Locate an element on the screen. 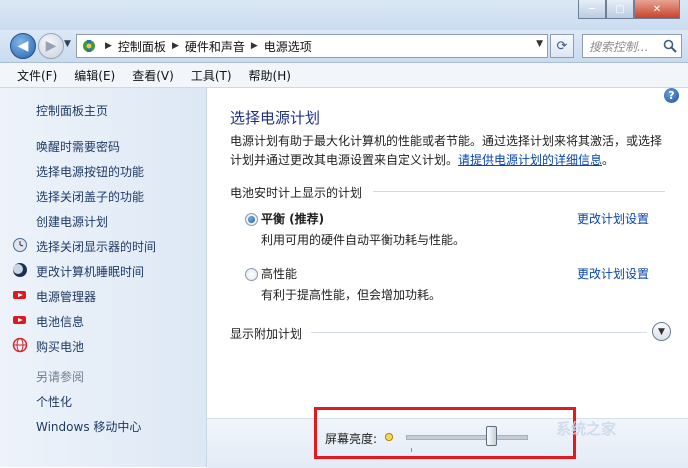 This screenshot has width=688, height=468. refresh-icon: ⟳ is located at coordinates (562, 46).